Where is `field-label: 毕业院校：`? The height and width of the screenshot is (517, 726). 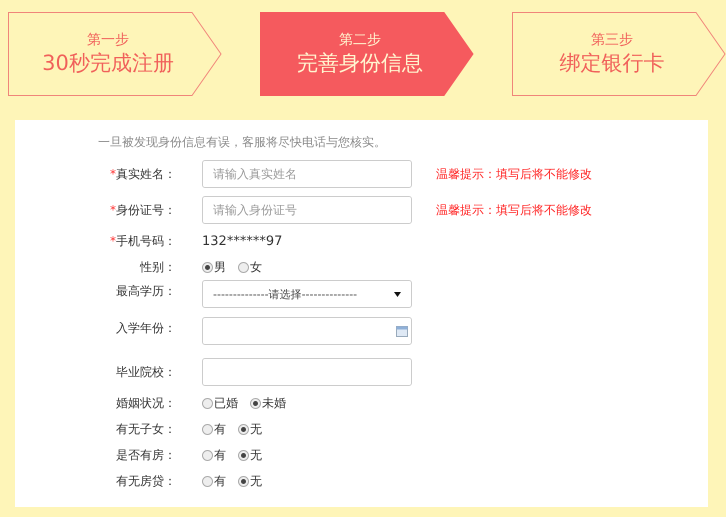 field-label: 毕业院校： is located at coordinates (146, 371).